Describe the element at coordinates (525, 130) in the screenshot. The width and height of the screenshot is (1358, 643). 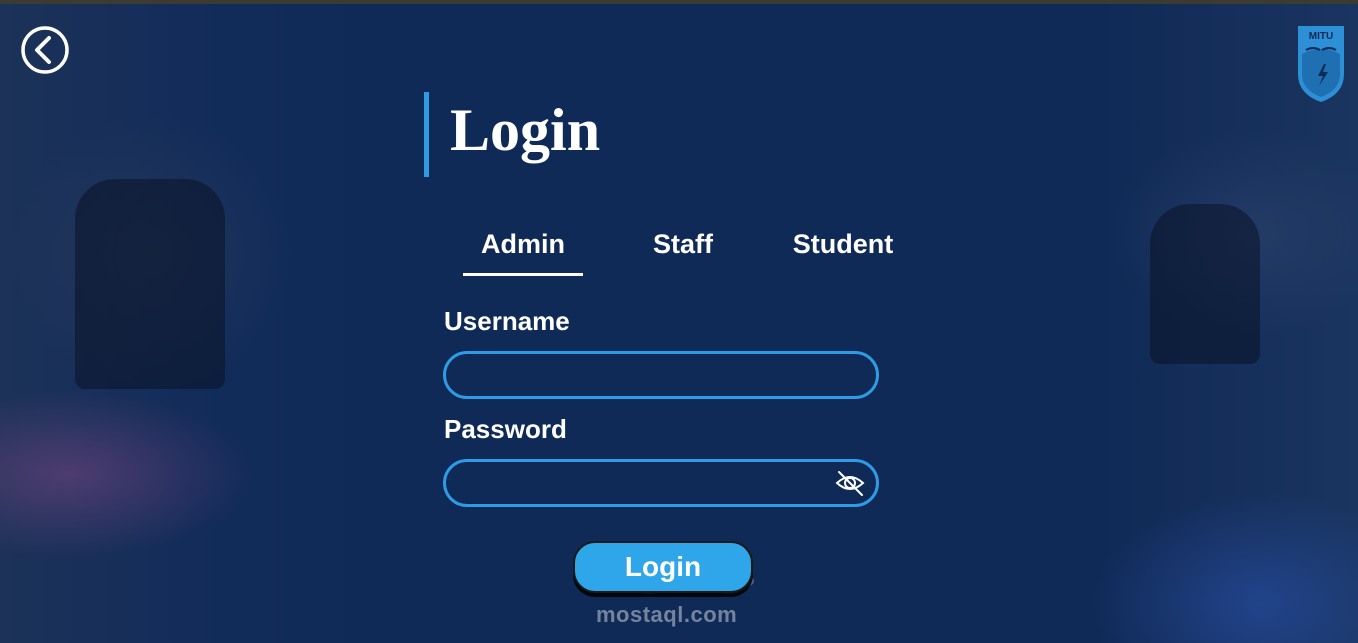
I see `page-title: Login` at that location.